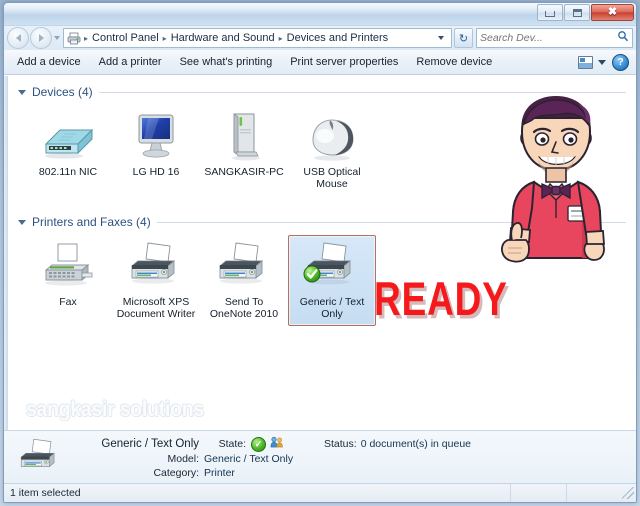  Describe the element at coordinates (320, 14) in the screenshot. I see `title-bar: ✖` at that location.